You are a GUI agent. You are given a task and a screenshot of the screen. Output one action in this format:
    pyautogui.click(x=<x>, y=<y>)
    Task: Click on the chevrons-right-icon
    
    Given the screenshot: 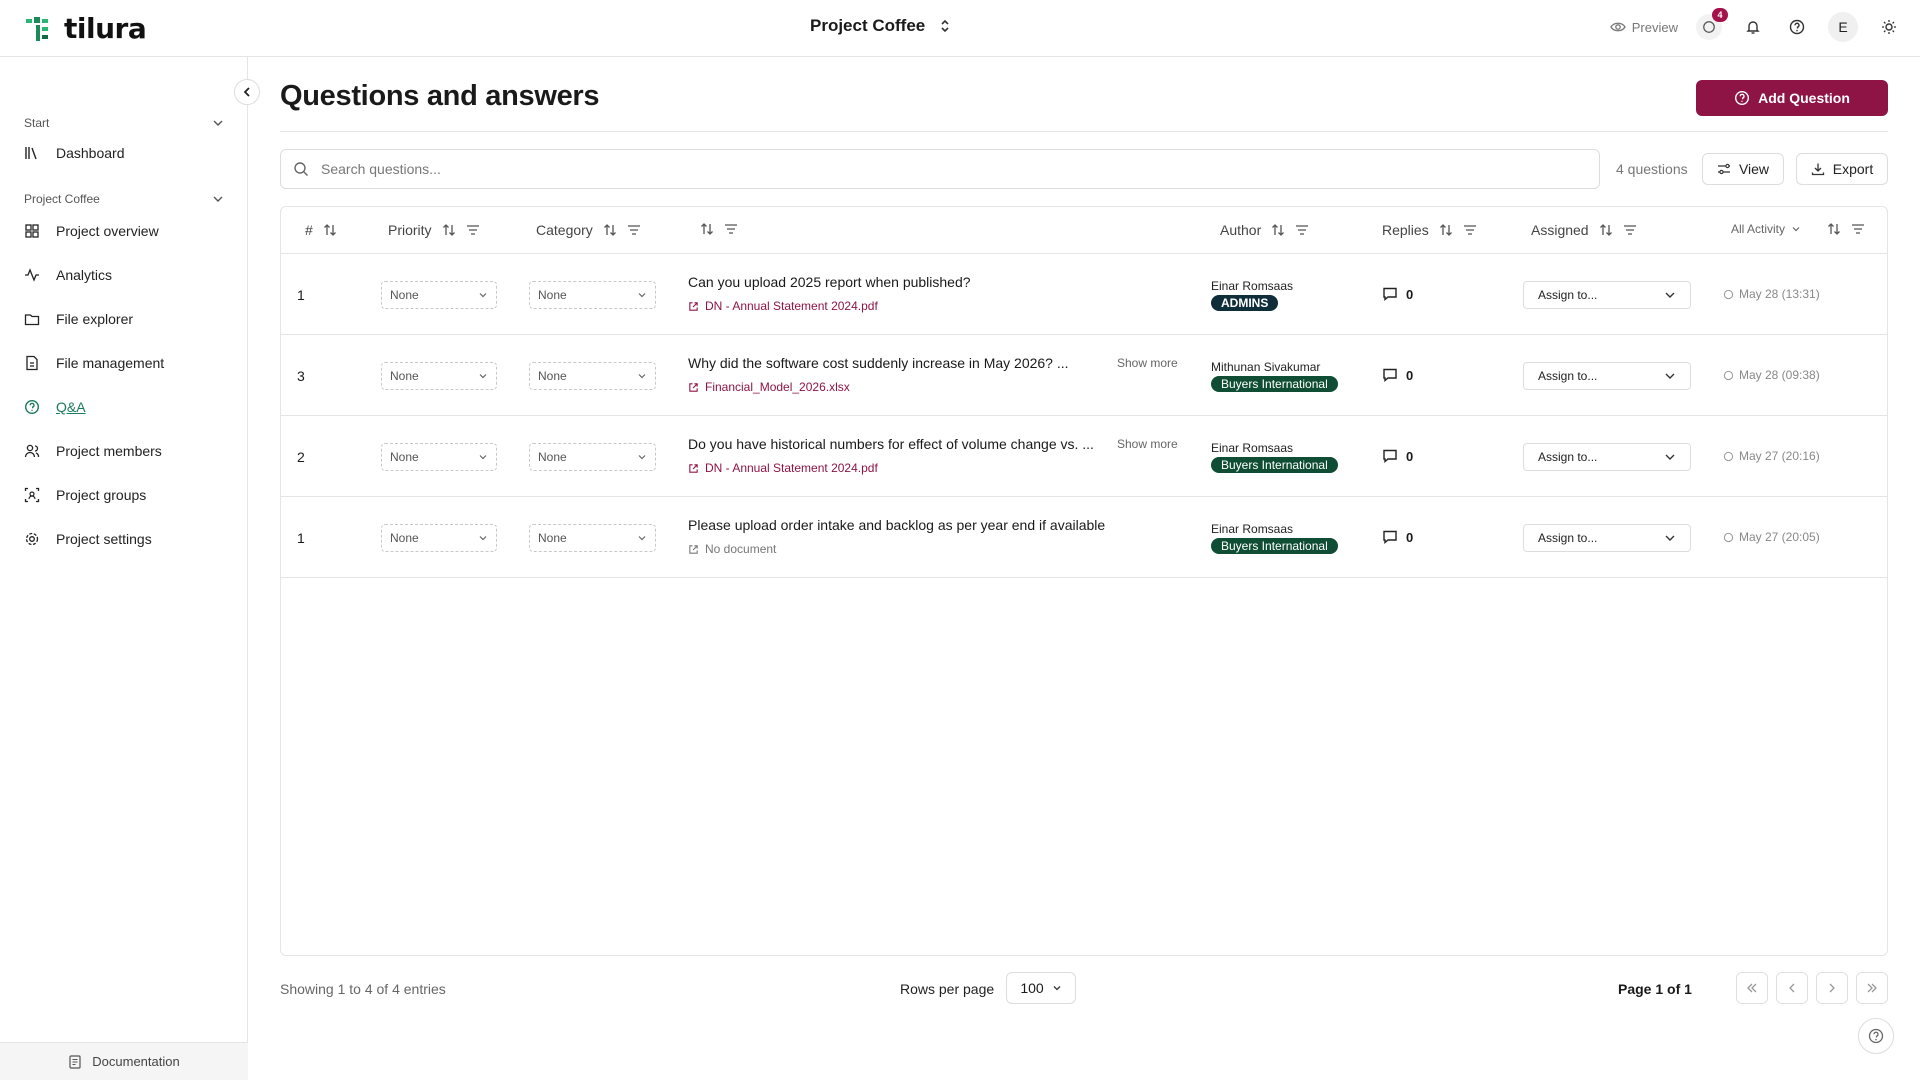 What is the action you would take?
    pyautogui.click(x=1872, y=988)
    